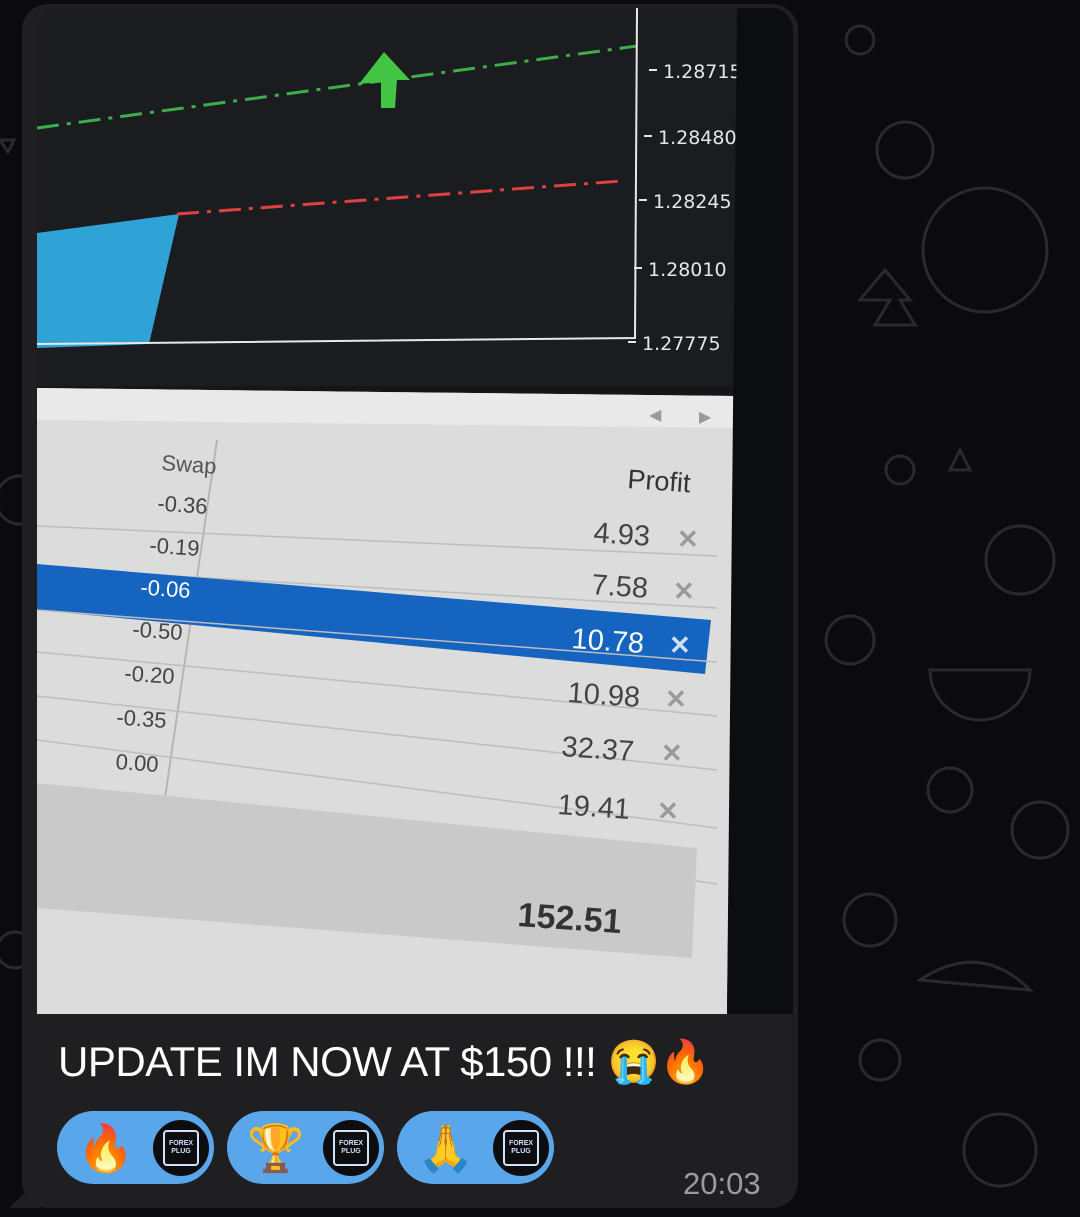 This screenshot has height=1217, width=1080. I want to click on reaction-trophy: 🏆 FOREX PLUG, so click(305, 1147).